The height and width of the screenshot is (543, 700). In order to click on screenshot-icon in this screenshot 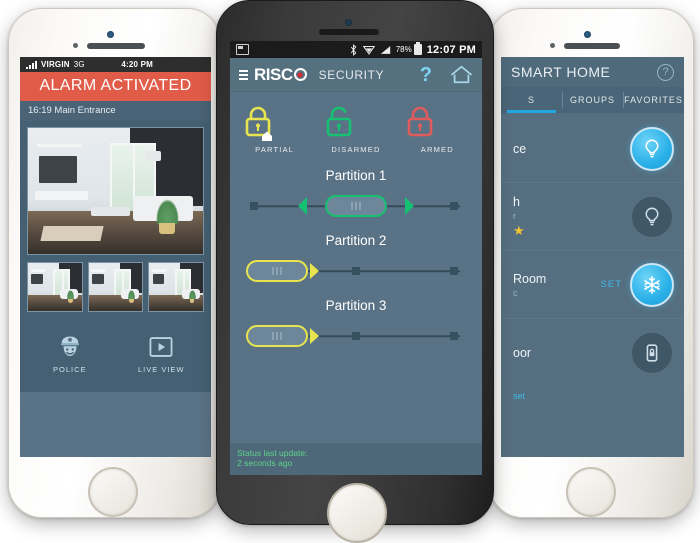, I will do `click(242, 49)`.